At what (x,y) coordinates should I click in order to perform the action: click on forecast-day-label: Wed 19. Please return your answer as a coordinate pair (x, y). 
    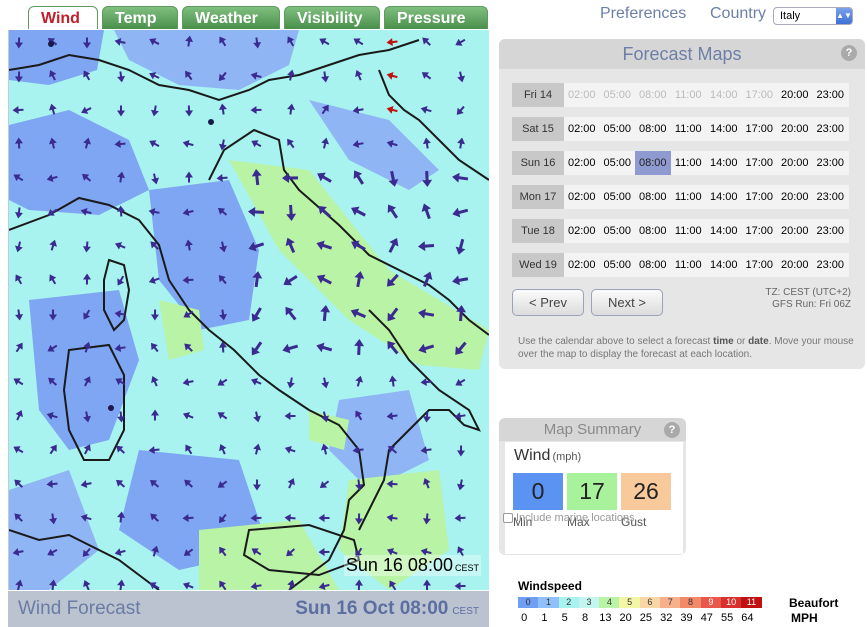
    Looking at the image, I should click on (538, 265).